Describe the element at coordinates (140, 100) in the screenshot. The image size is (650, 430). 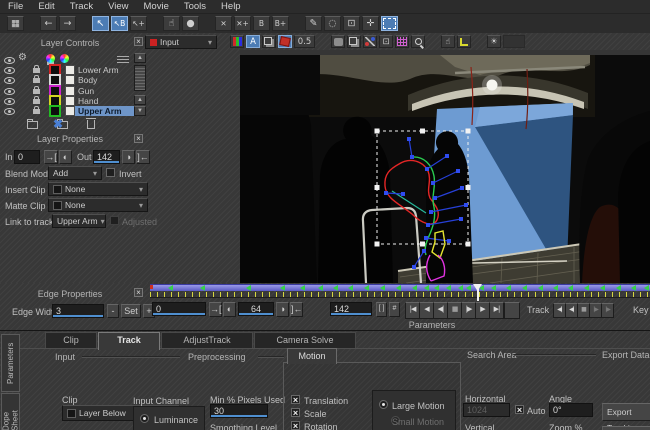
I see `scroll-up-icon: ▲` at that location.